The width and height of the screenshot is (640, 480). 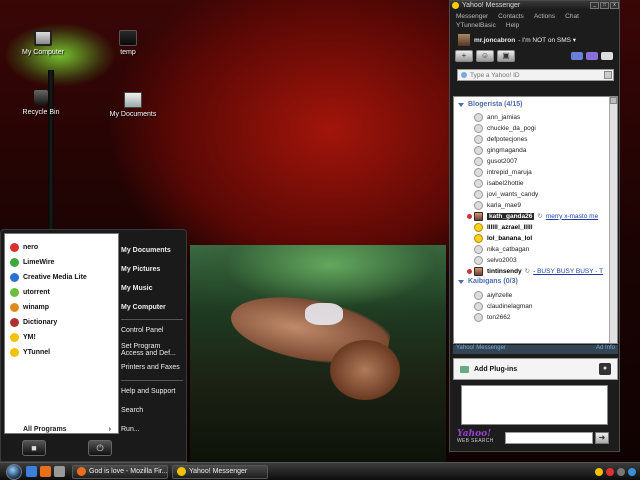 What do you see at coordinates (490, 104) in the screenshot?
I see `group-header-blogerista: Blogerista (4/15)` at bounding box center [490, 104].